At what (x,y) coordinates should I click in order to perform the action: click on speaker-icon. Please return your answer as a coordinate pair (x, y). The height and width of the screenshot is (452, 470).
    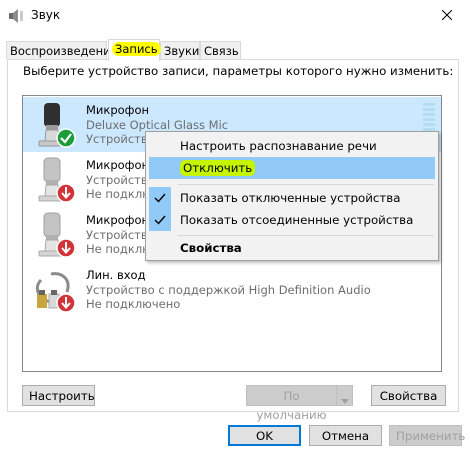
    Looking at the image, I should click on (16, 16).